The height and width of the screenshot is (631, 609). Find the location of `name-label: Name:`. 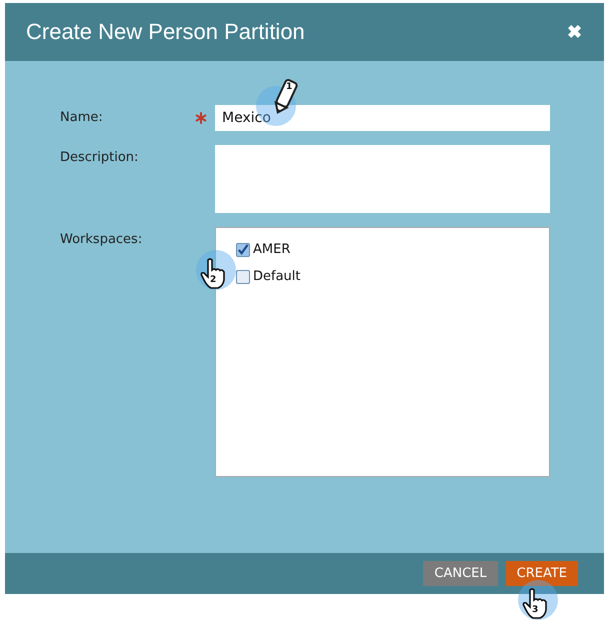

name-label: Name: is located at coordinates (81, 117).